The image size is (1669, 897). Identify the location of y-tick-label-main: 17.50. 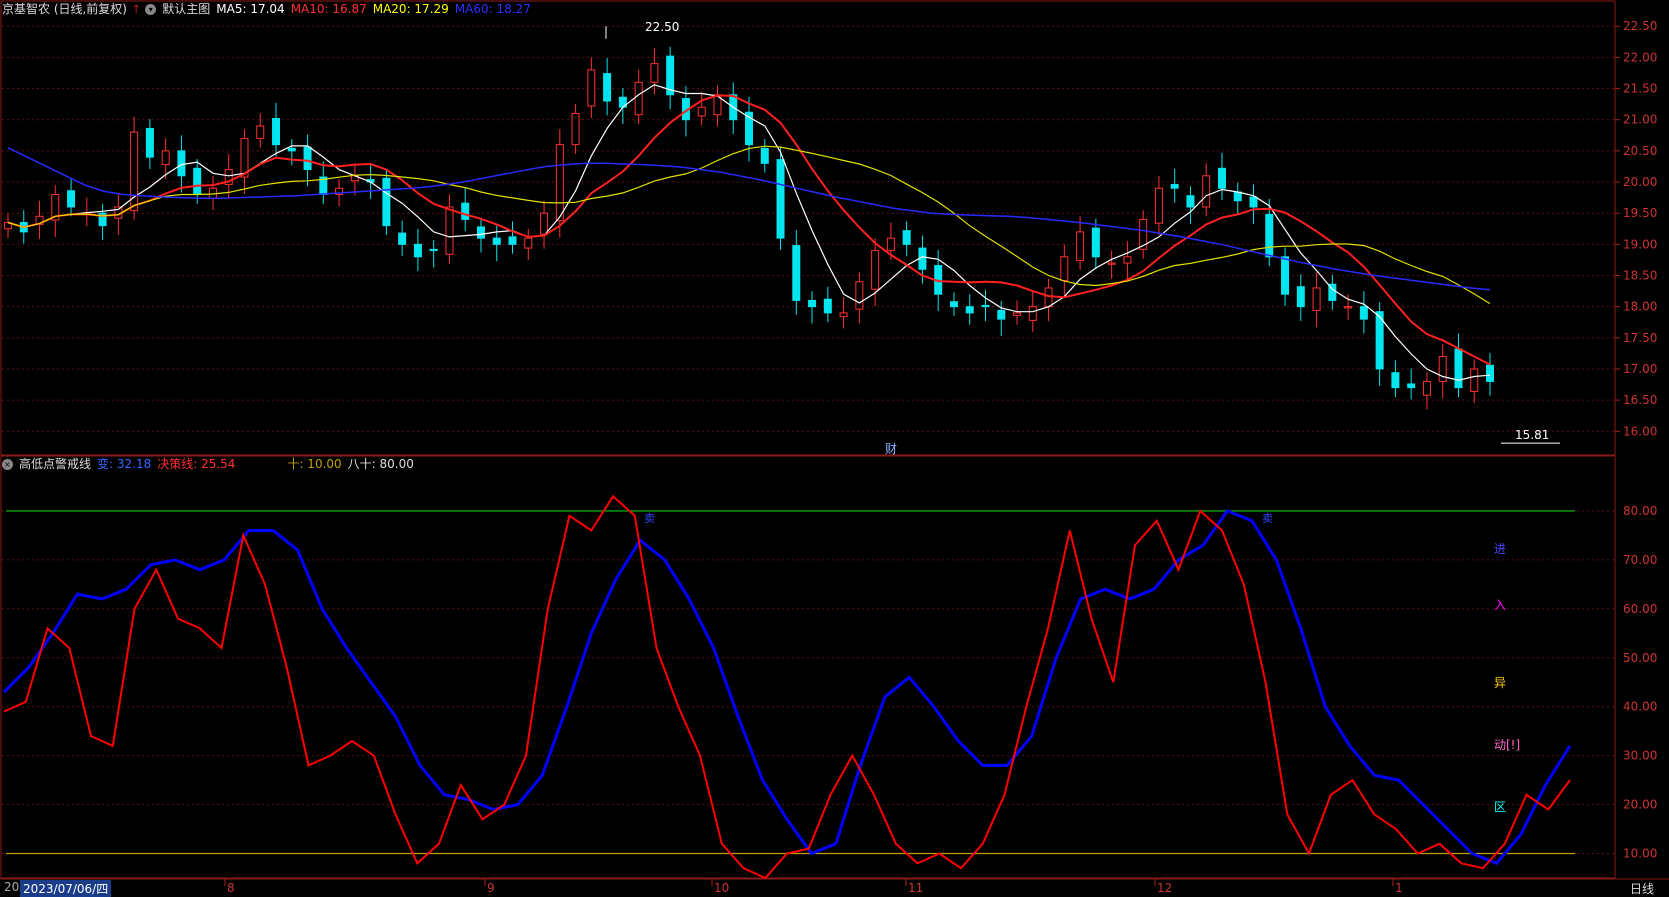
(1640, 338).